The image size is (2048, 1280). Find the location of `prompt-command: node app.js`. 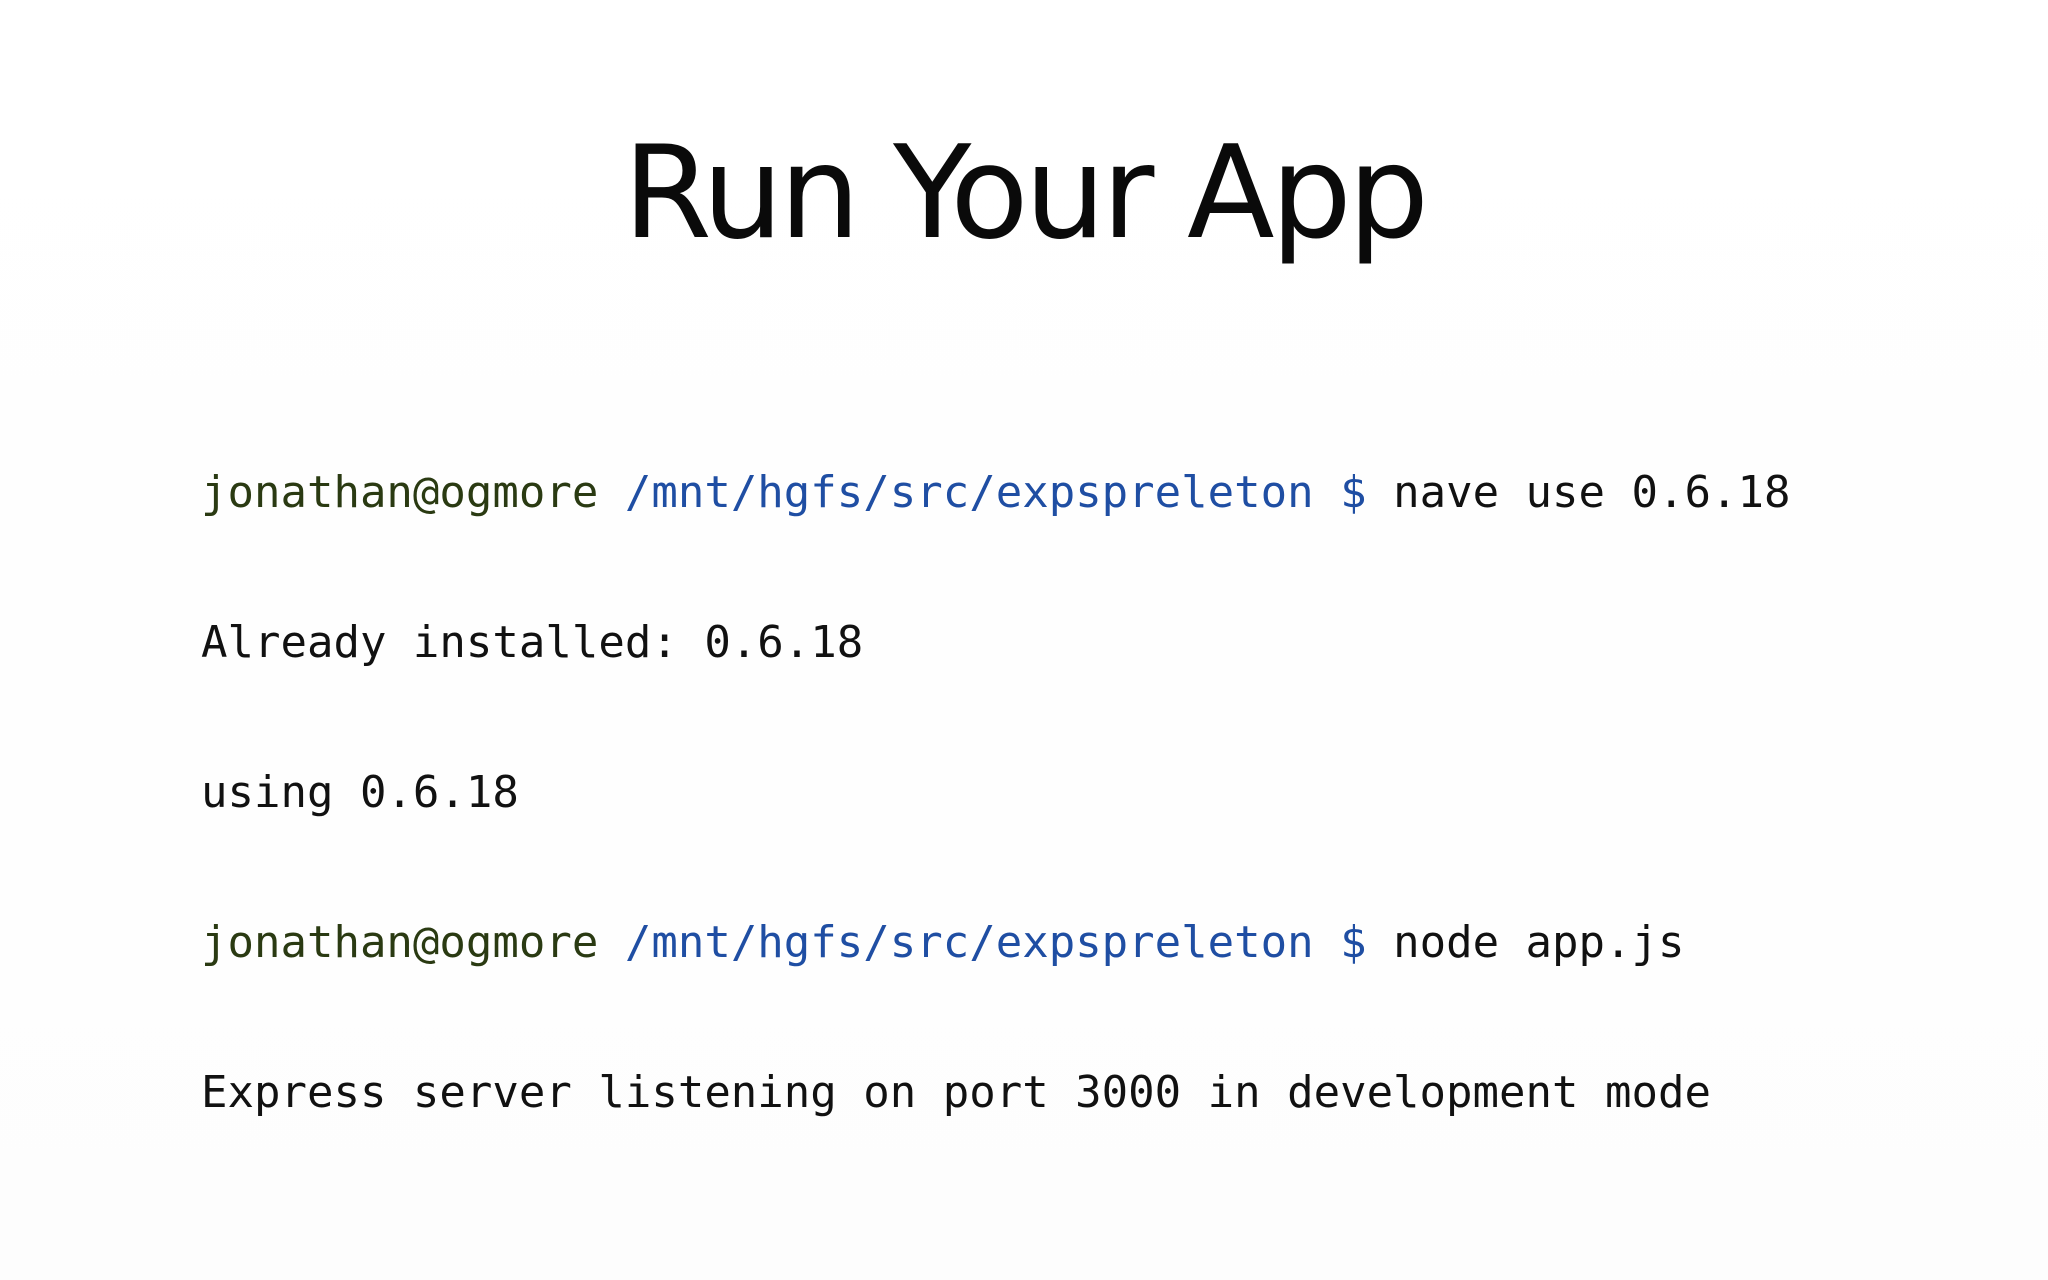

prompt-command: node app.js is located at coordinates (1539, 942).